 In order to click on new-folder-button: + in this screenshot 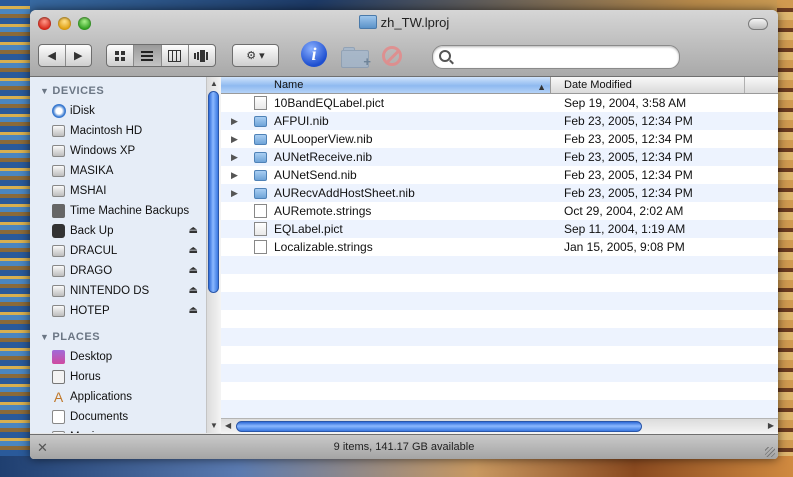, I will do `click(356, 57)`.